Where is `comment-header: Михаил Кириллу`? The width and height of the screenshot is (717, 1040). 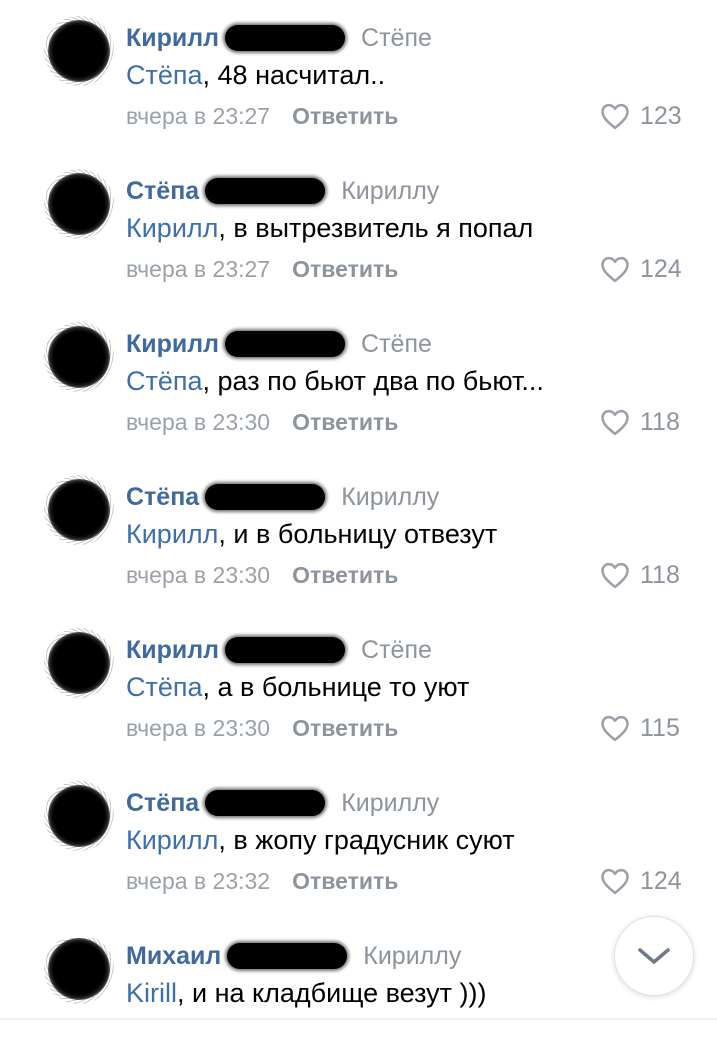 comment-header: Михаил Кириллу is located at coordinates (293, 956).